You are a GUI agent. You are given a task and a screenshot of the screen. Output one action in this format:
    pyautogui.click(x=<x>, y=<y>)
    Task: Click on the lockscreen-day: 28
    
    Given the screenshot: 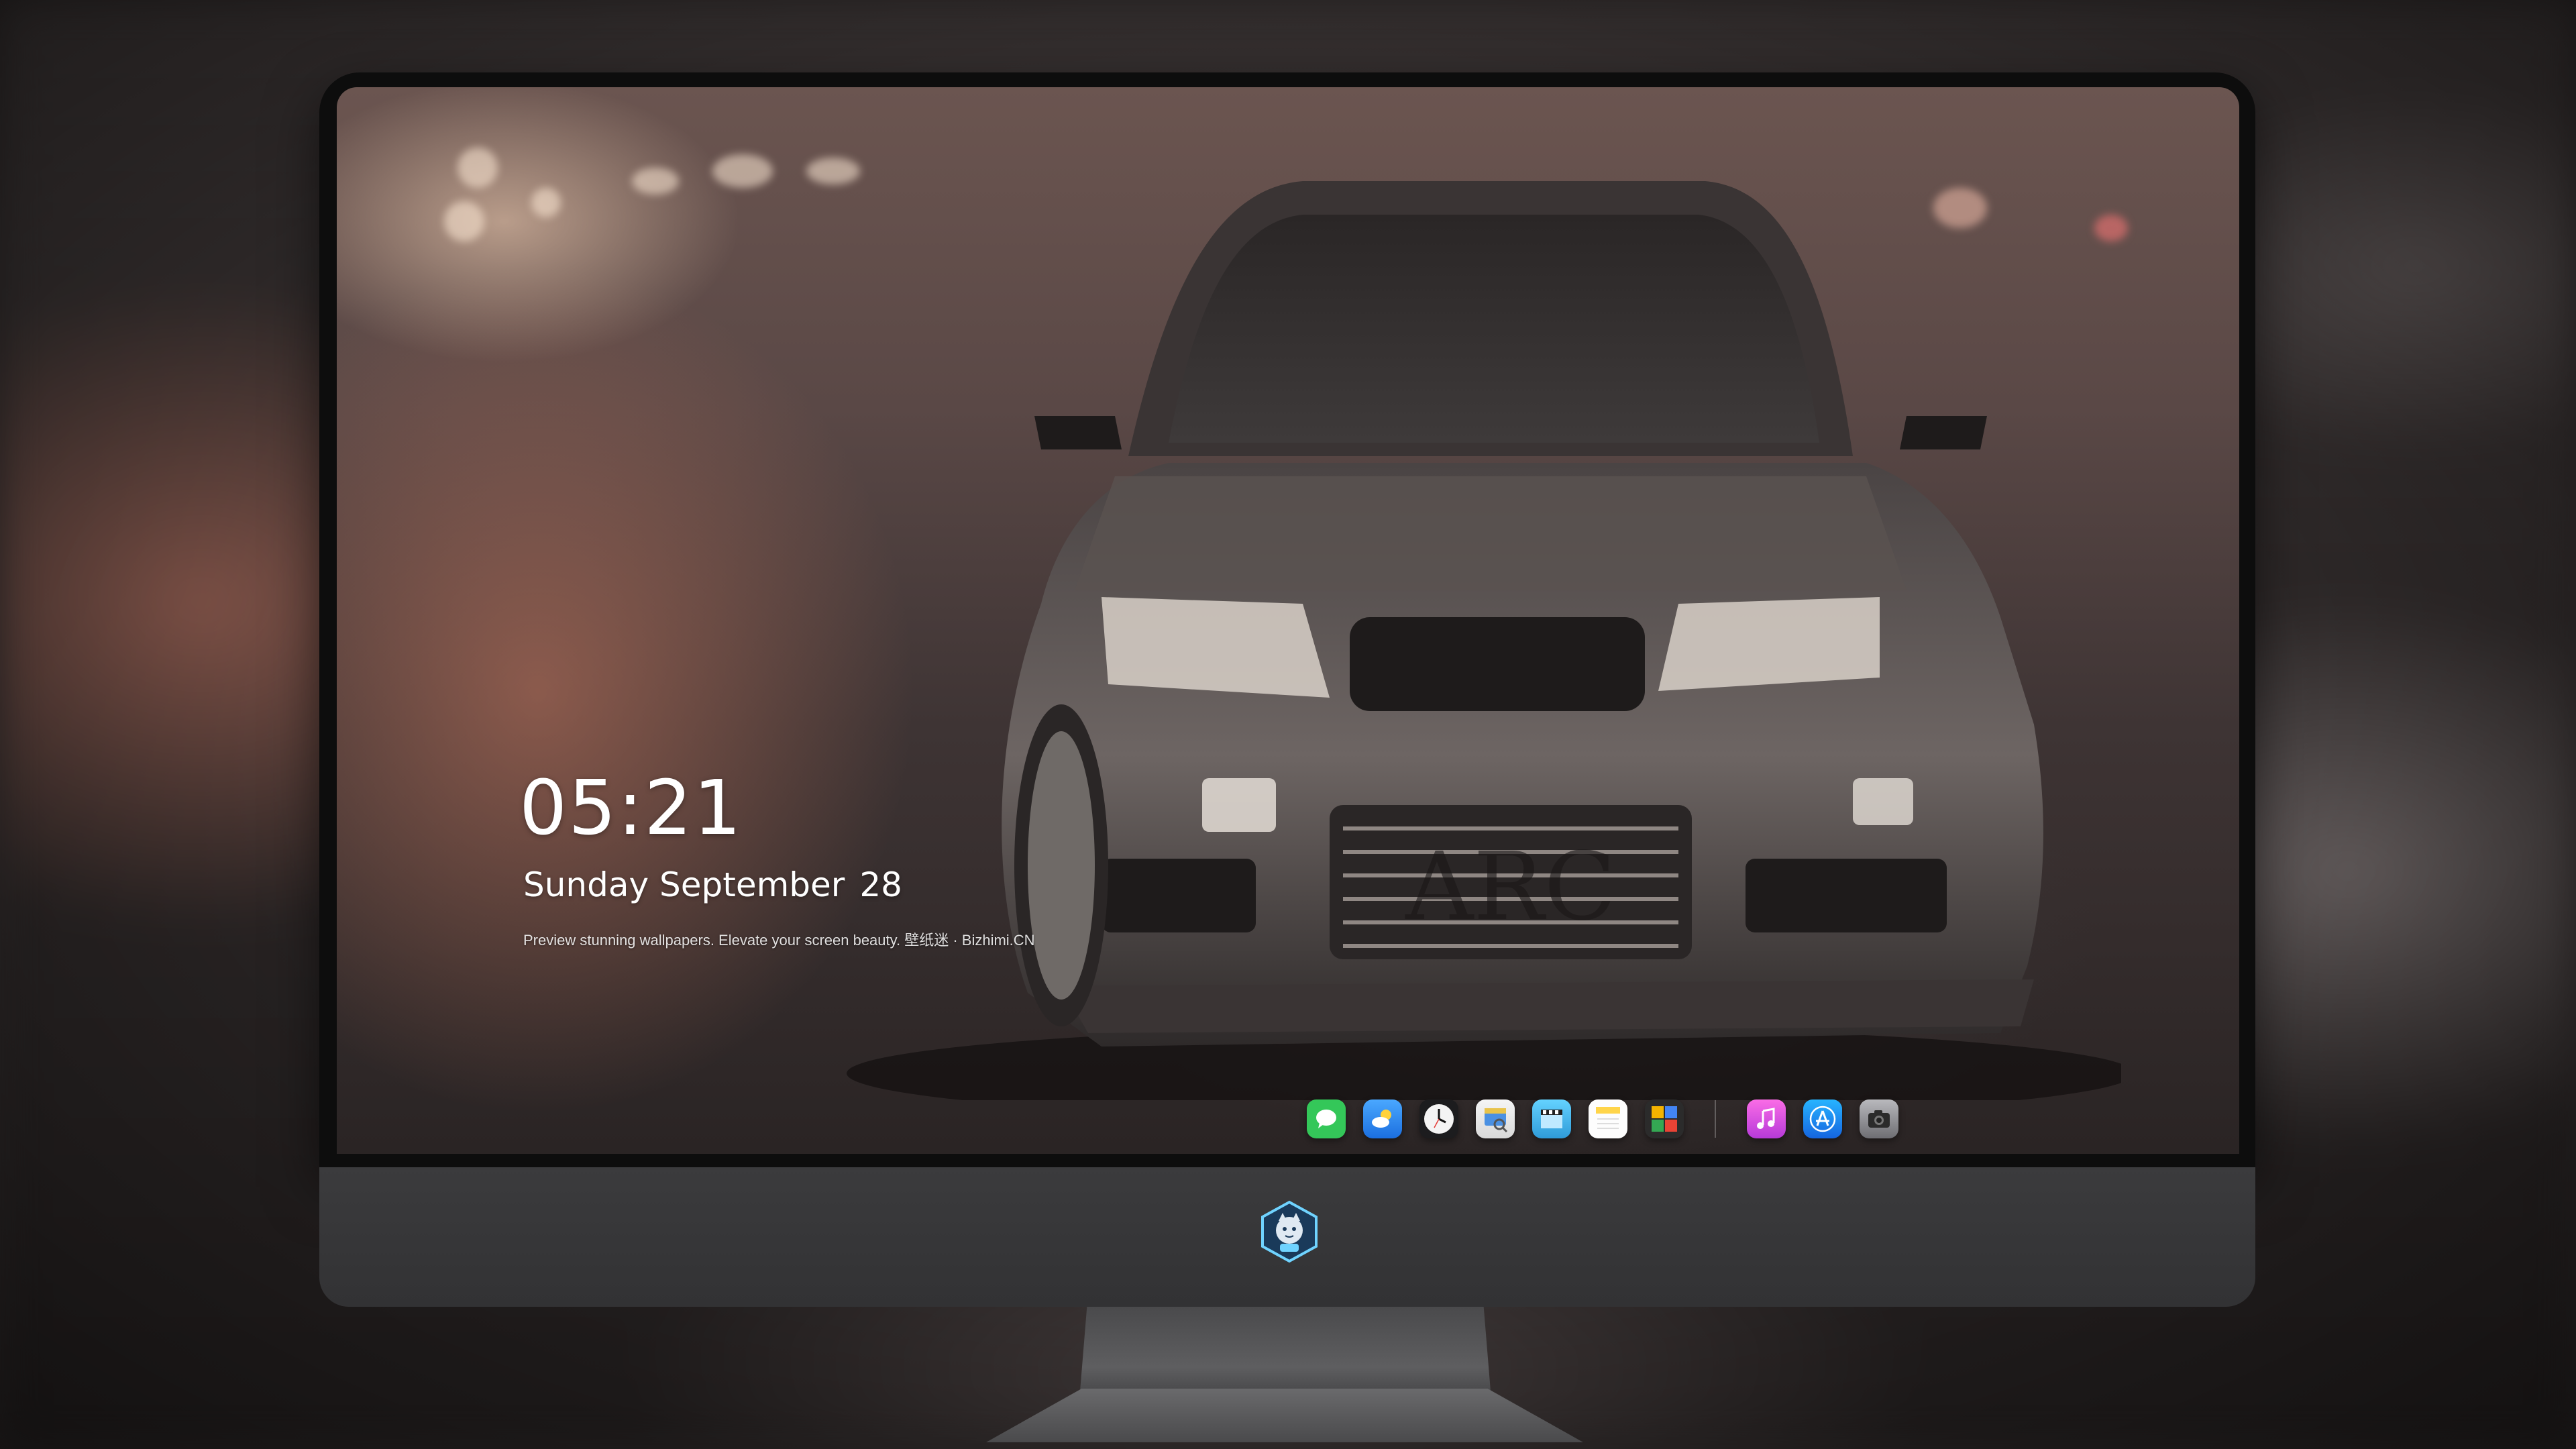 What is the action you would take?
    pyautogui.click(x=880, y=884)
    